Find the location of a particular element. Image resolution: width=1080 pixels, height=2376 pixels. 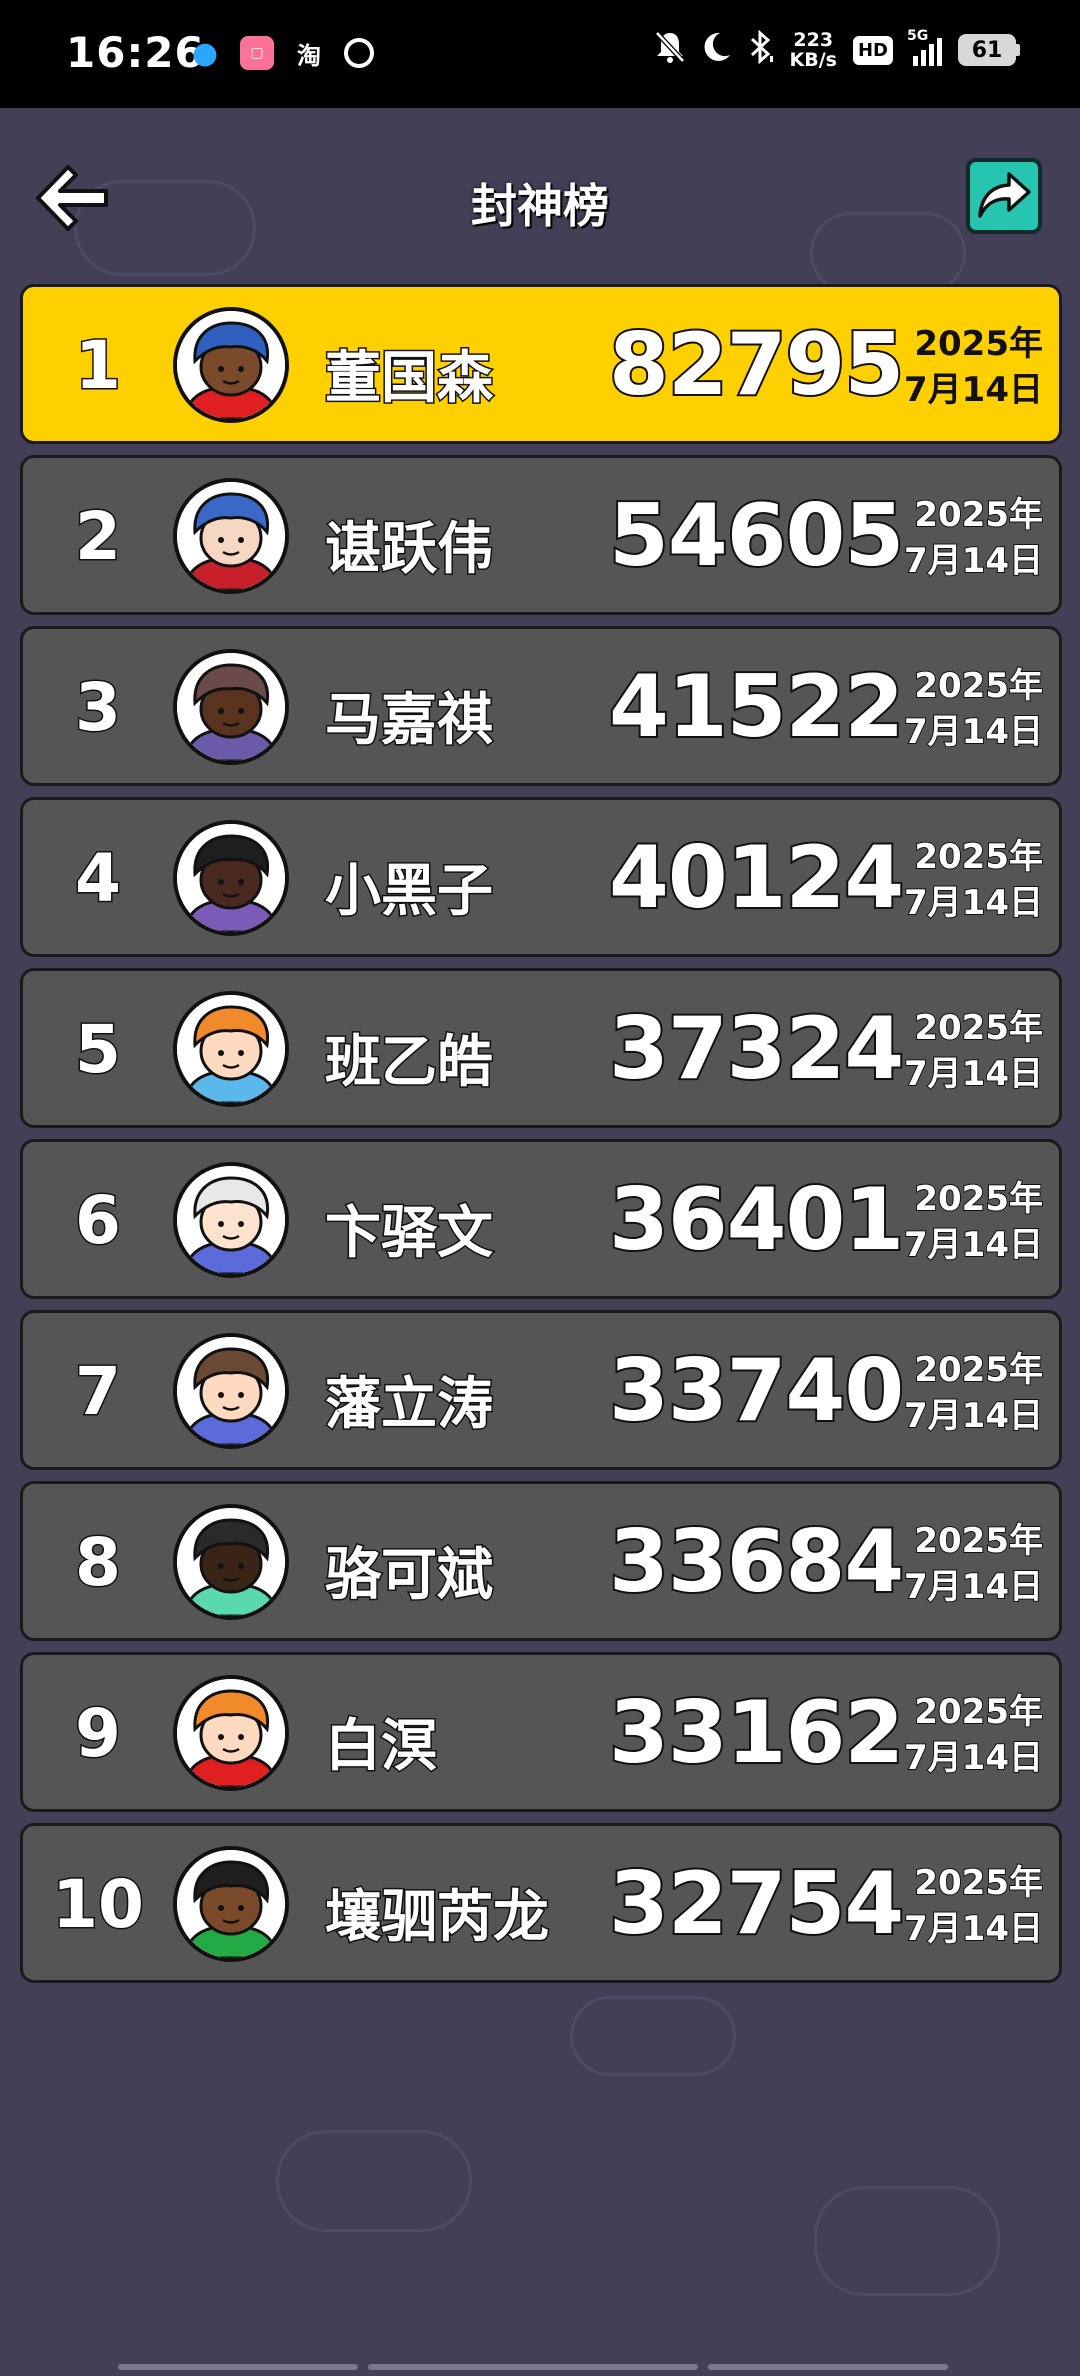

loop-icon is located at coordinates (359, 53).